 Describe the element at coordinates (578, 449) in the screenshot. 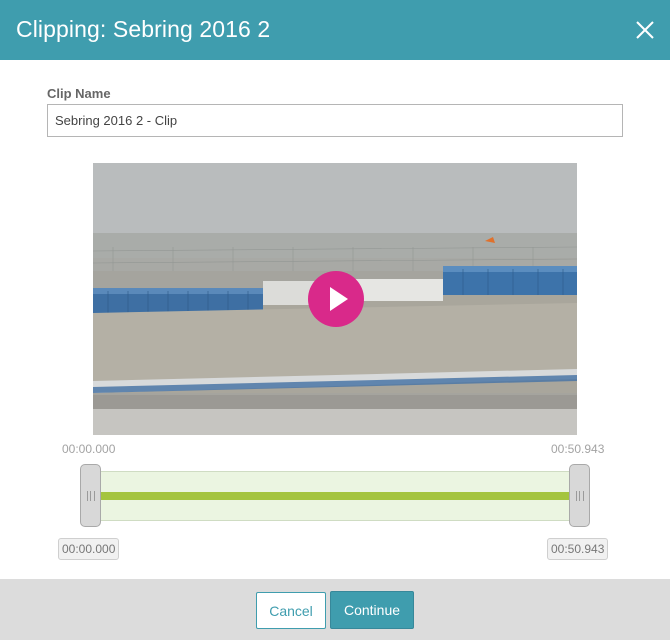

I see `timeline-end-time: 00:50.943` at that location.